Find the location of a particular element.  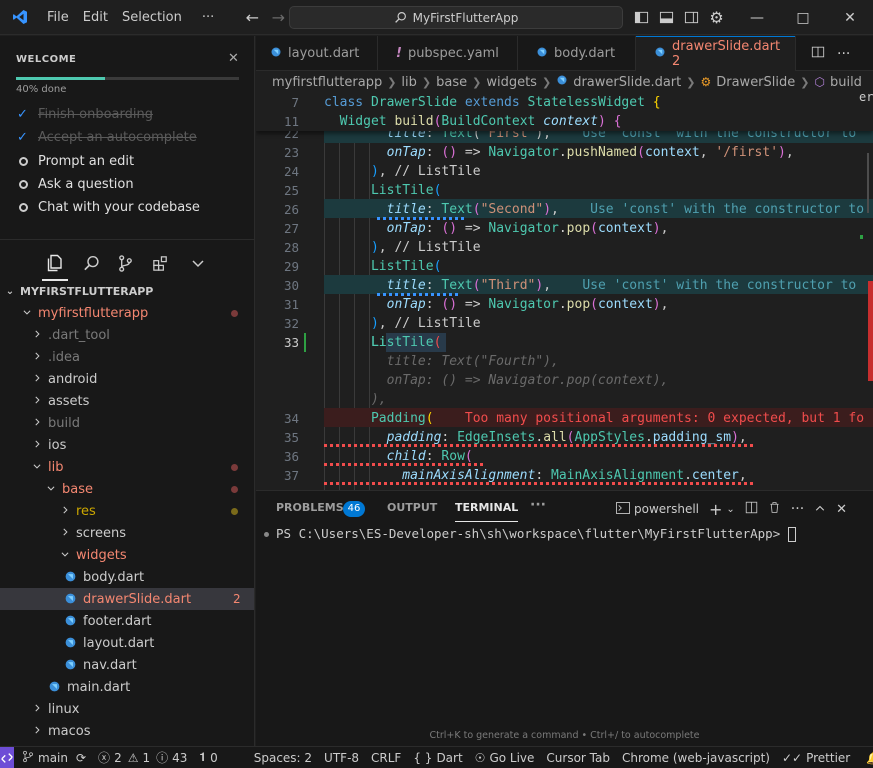

check-icon: ✓ is located at coordinates (22, 137).